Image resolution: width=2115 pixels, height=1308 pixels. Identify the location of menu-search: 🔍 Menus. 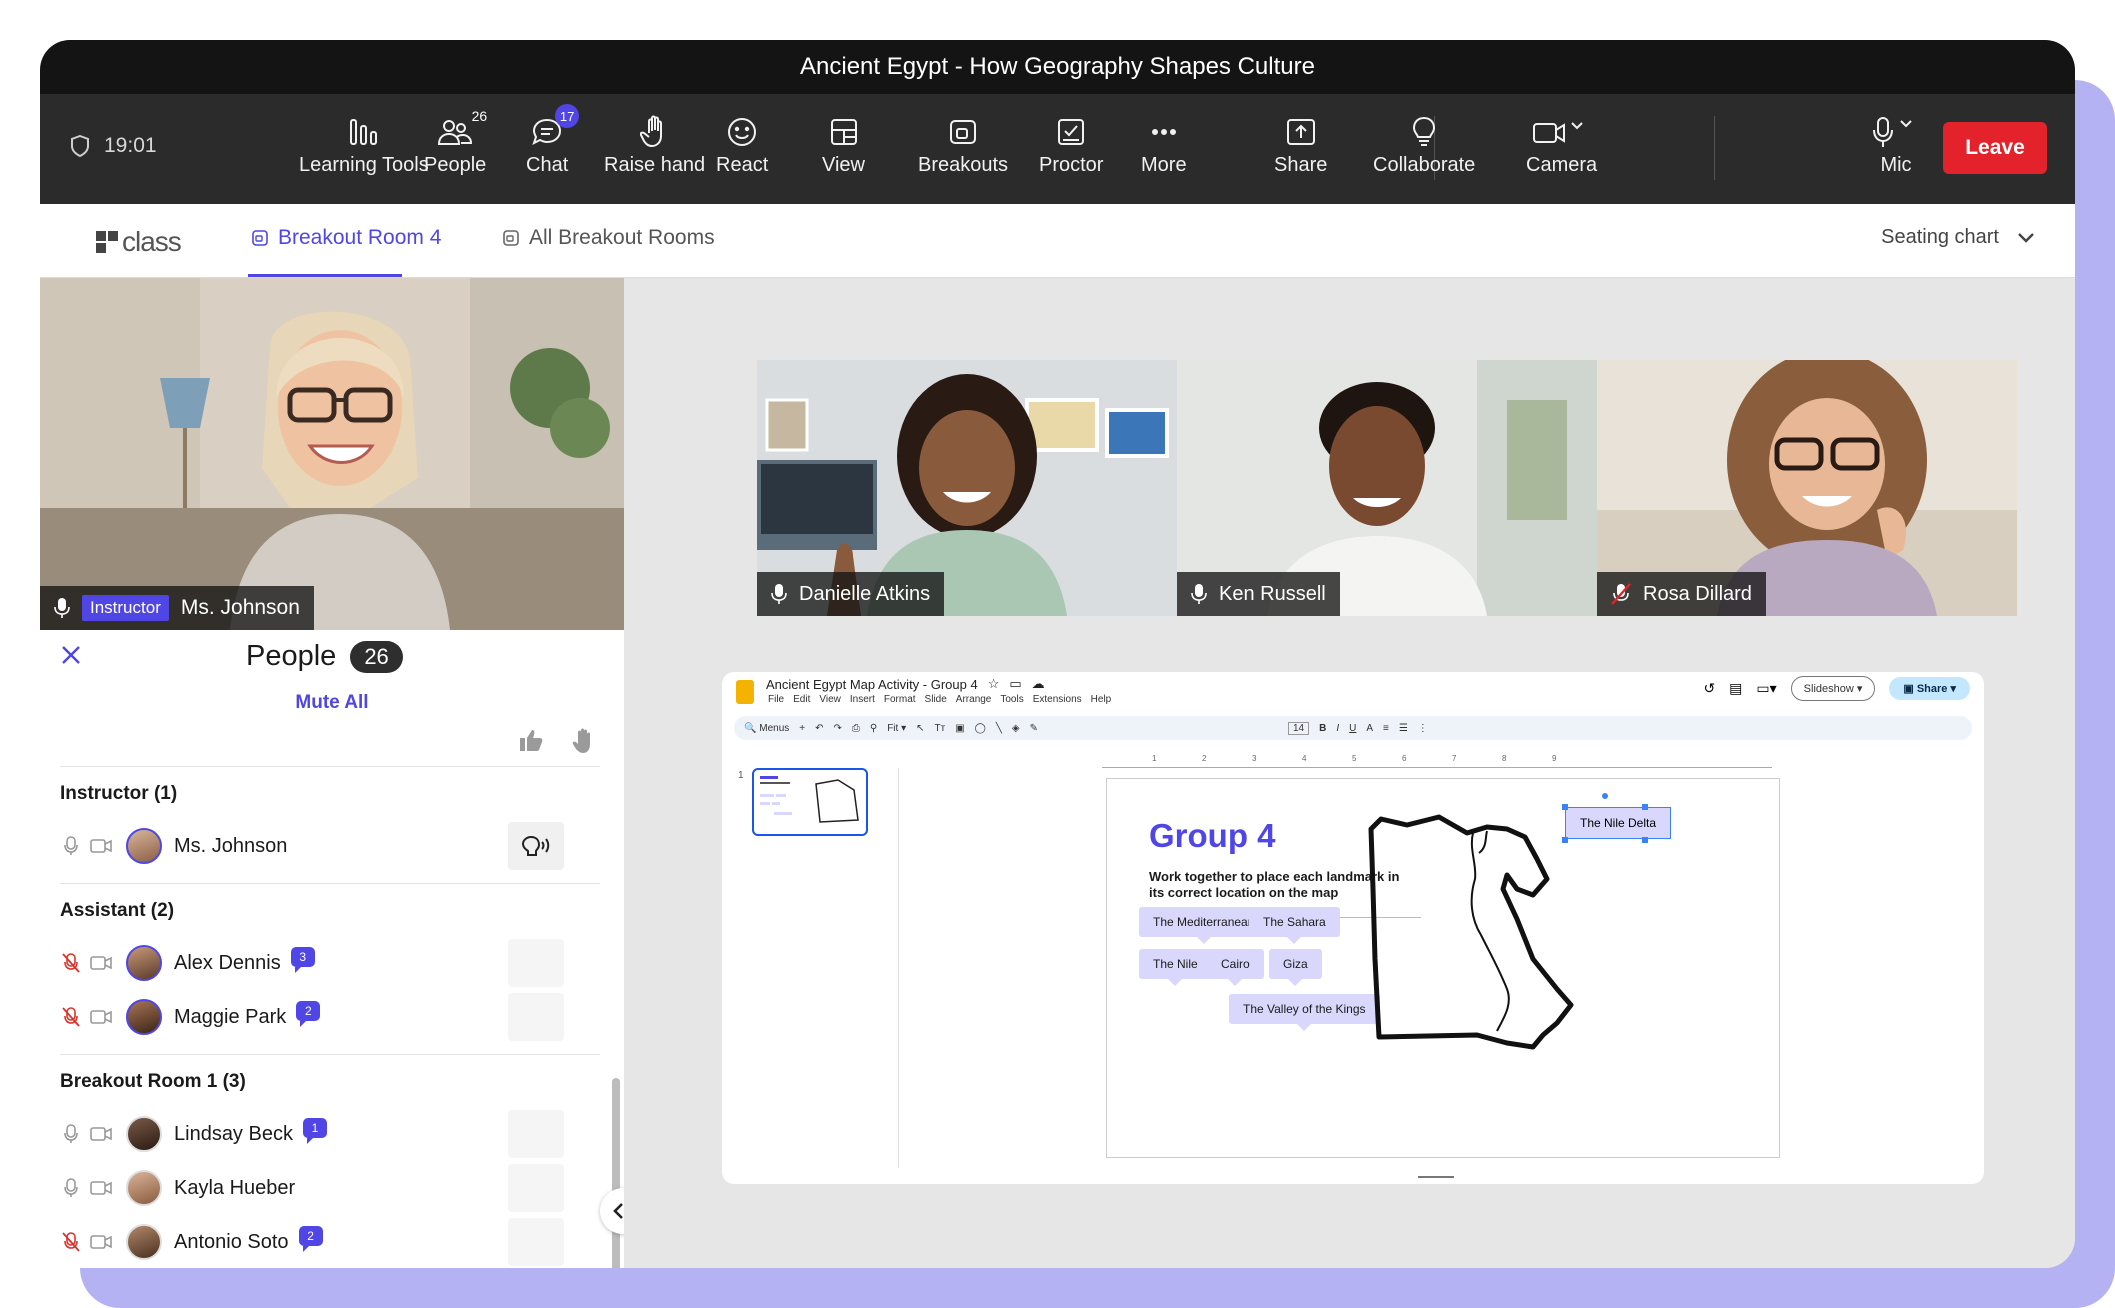
(766, 728).